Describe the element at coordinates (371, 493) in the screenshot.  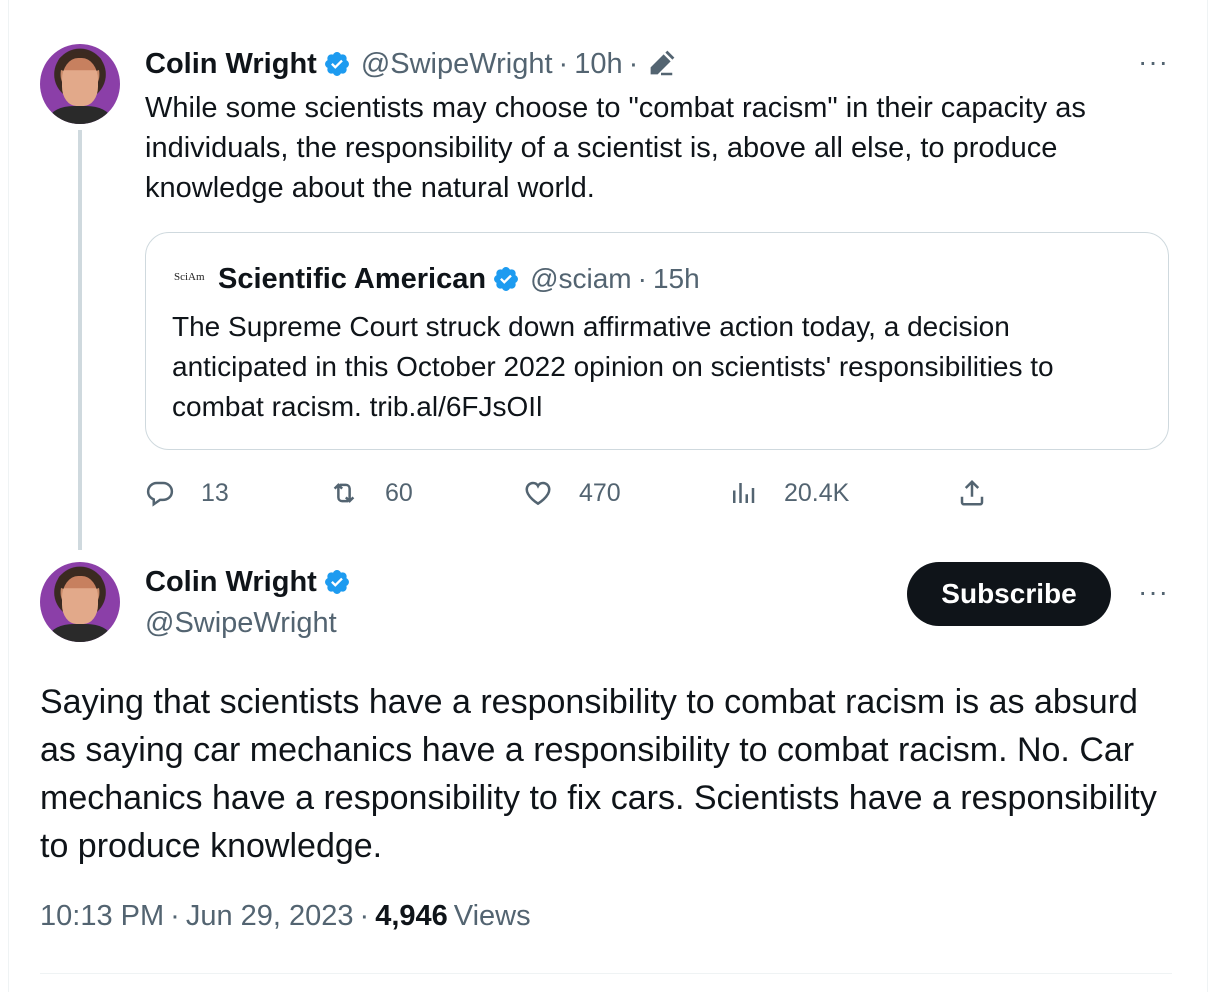
I see `repost-button: 60` at that location.